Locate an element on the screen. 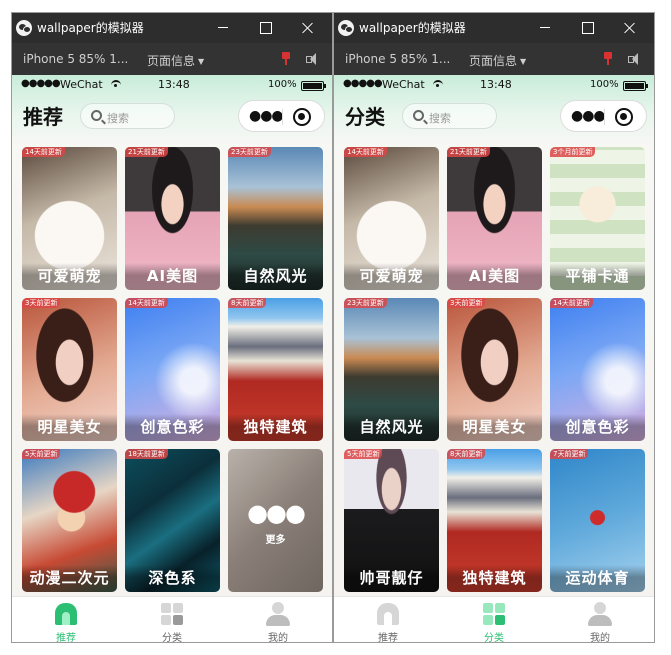 The height and width of the screenshot is (655, 671). window-title: wallpaper的模拟器 is located at coordinates (412, 28).